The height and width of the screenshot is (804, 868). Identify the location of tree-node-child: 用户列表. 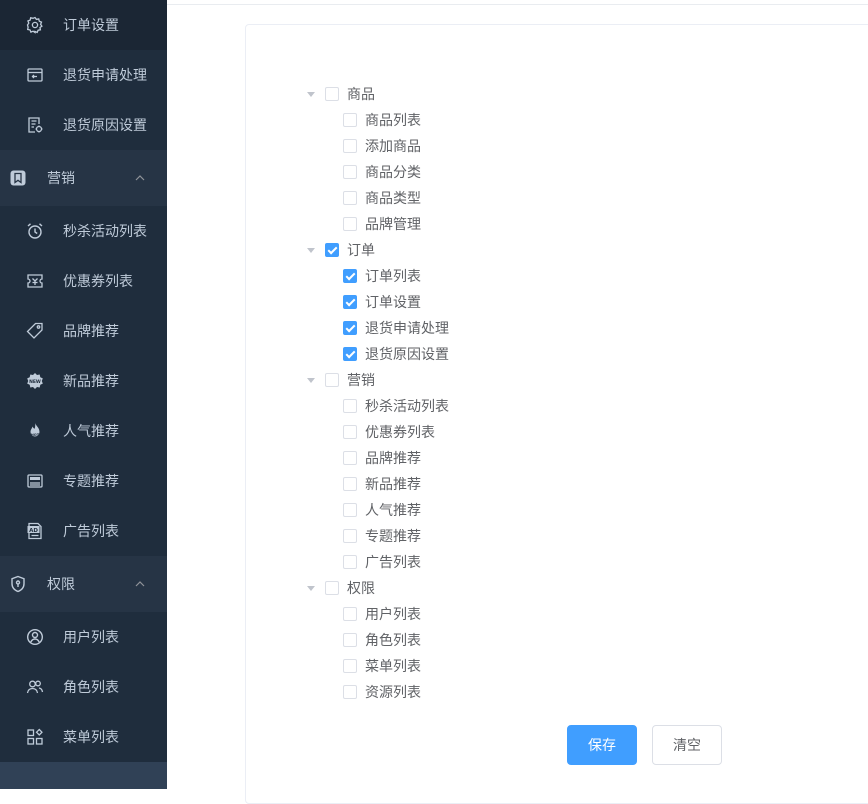
(378, 614).